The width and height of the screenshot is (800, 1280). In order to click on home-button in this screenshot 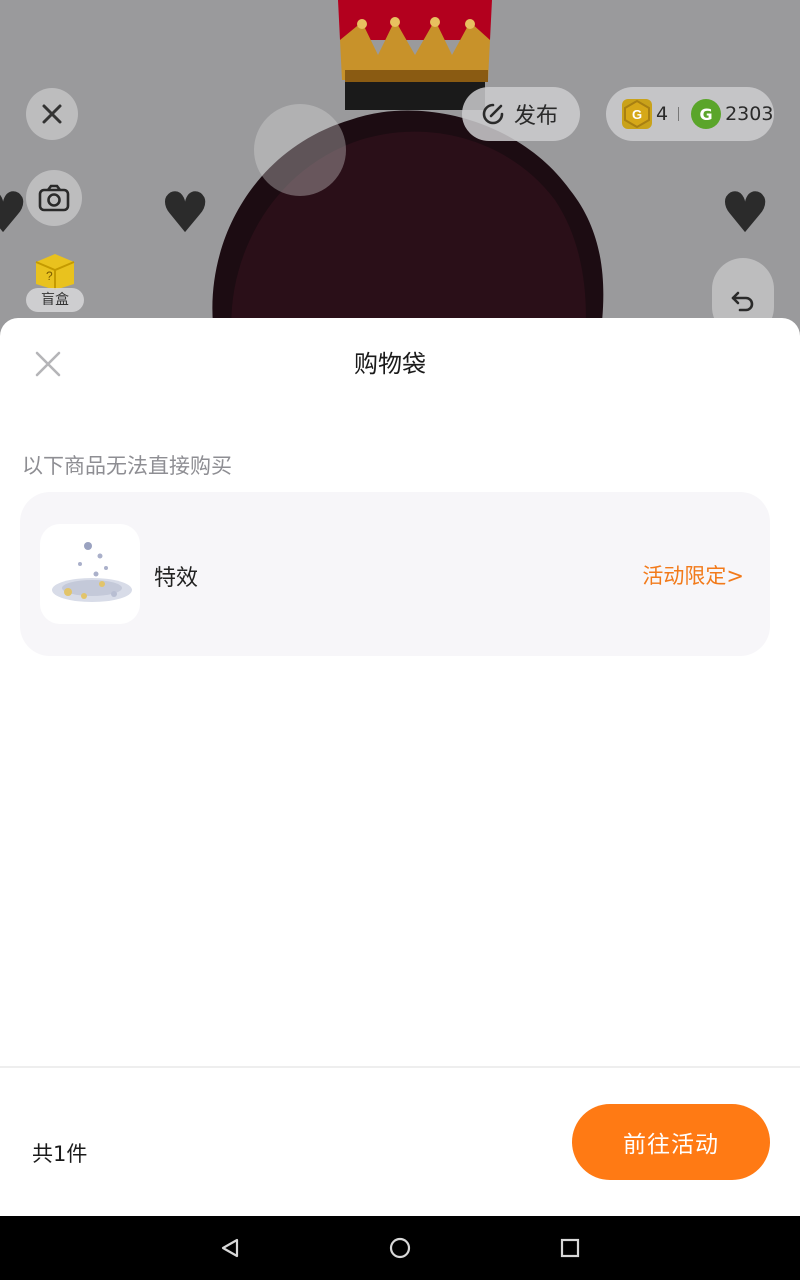, I will do `click(400, 1248)`.